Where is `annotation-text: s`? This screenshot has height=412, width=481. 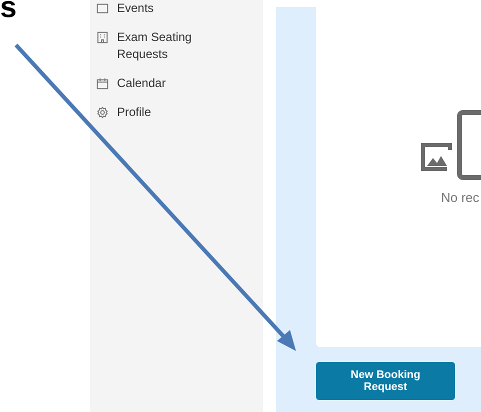
annotation-text: s is located at coordinates (9, 10).